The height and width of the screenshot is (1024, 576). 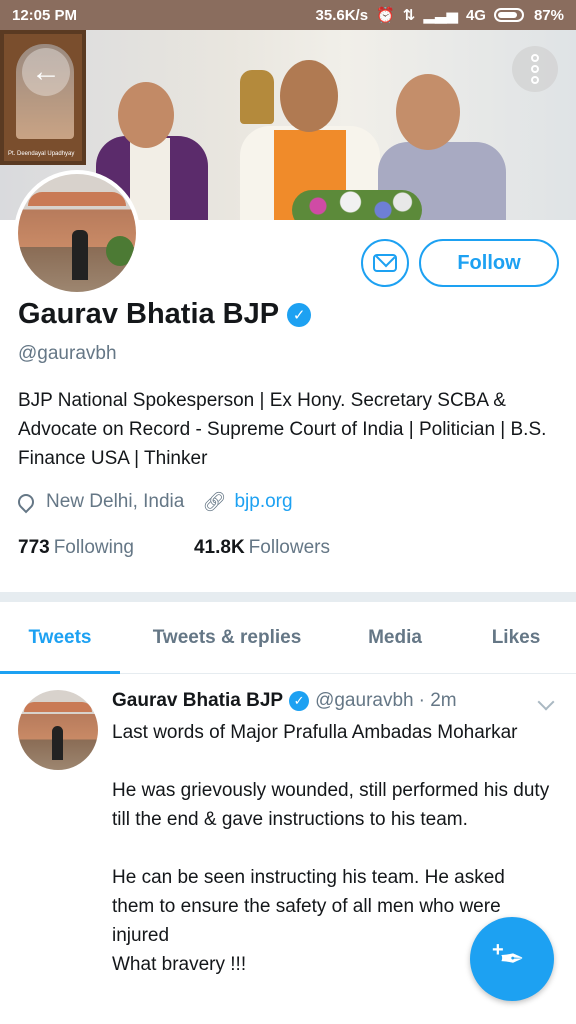 What do you see at coordinates (440, 15) in the screenshot?
I see `signal-icon: ▂▃▅` at bounding box center [440, 15].